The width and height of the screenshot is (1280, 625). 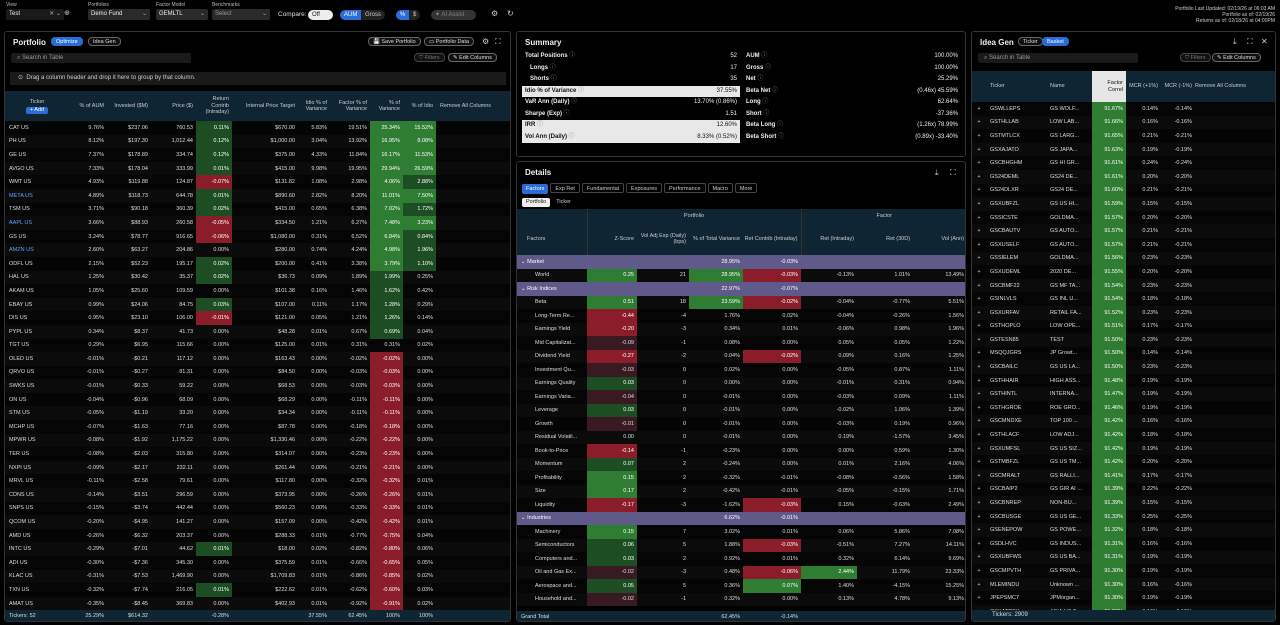 I want to click on gear-icon: ⚙, so click(x=485, y=41).